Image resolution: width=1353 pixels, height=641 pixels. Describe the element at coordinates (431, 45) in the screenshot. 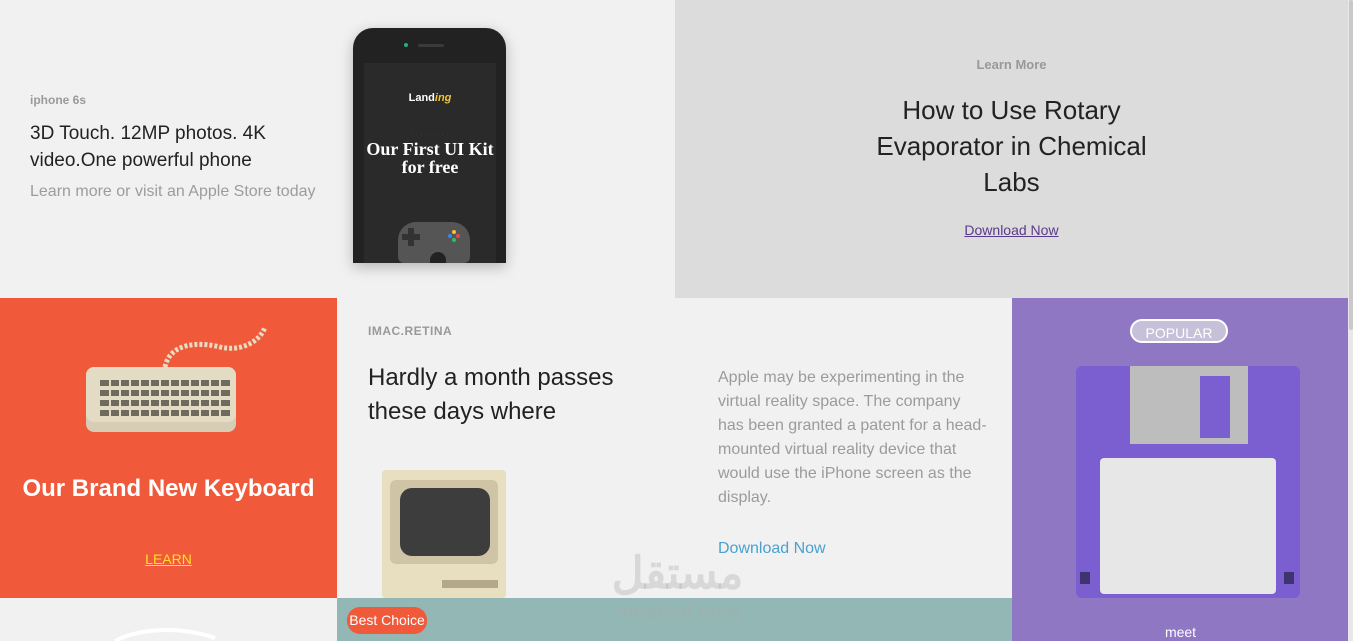

I see `phone-speaker` at that location.